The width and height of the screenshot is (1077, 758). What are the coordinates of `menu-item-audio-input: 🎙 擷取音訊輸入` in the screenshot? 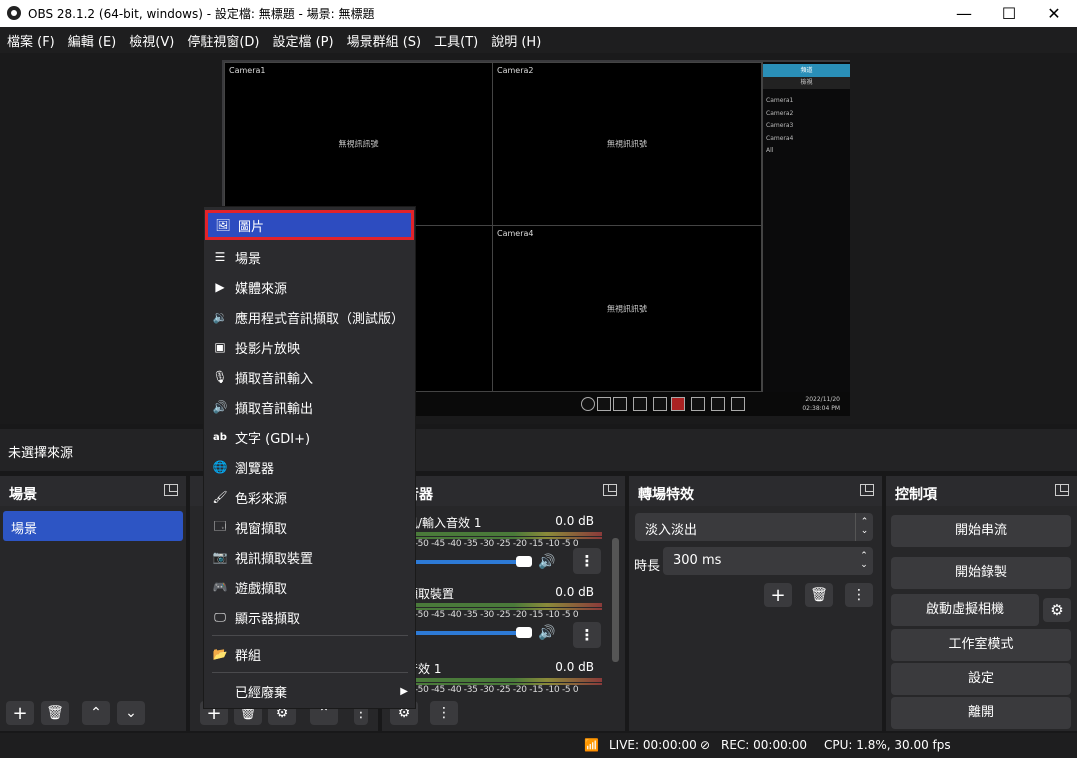 It's located at (309, 377).